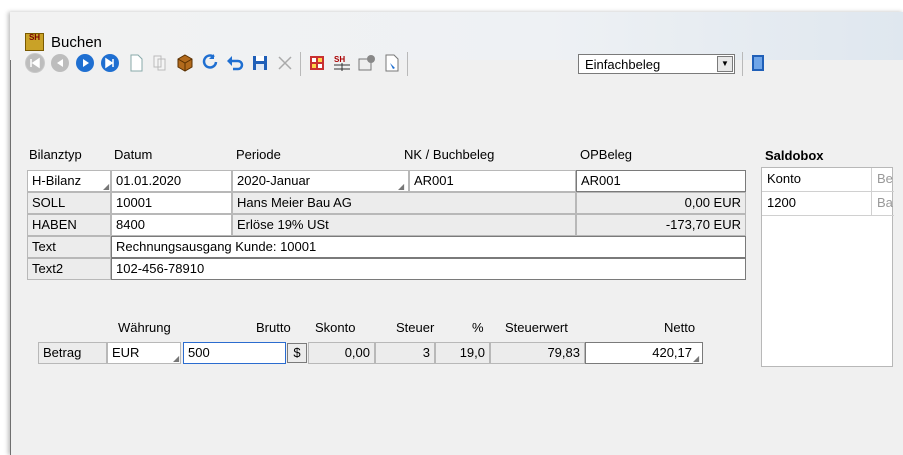 The height and width of the screenshot is (455, 903). I want to click on text-field: Rechnungsausgang Kunde: 10001, so click(428, 247).